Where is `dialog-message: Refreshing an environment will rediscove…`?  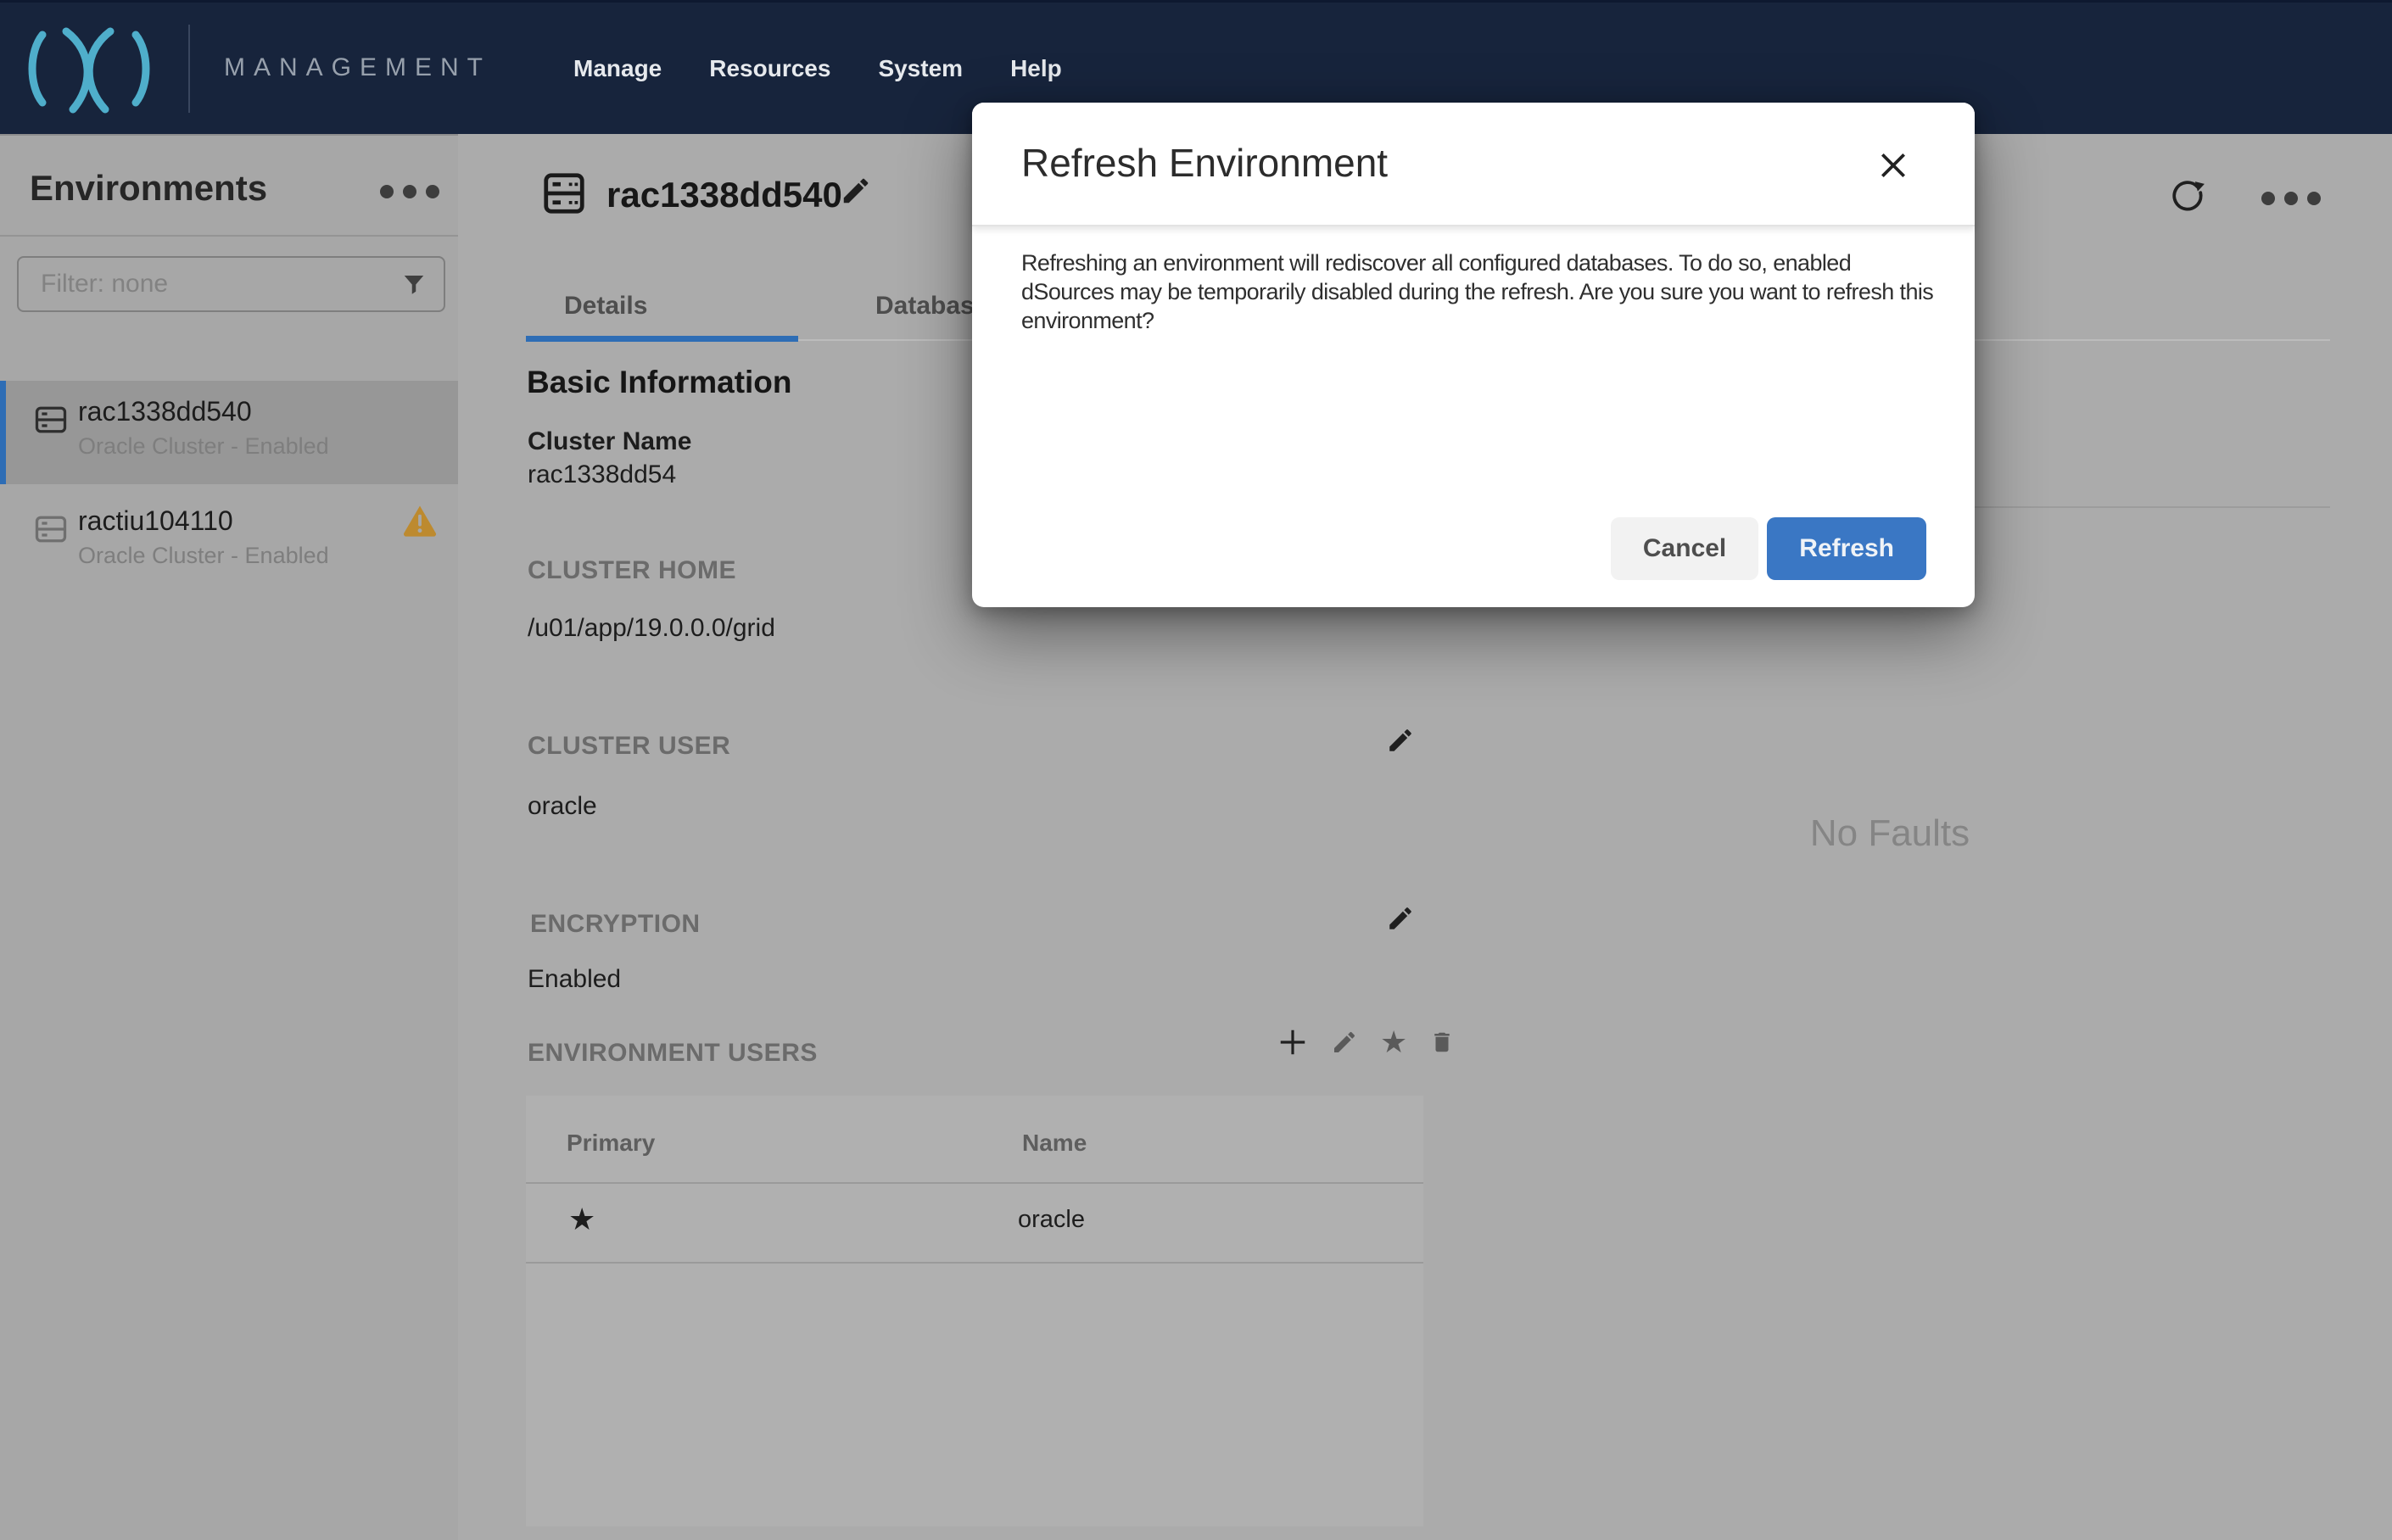
dialog-message: Refreshing an environment will rediscove… is located at coordinates (1477, 291).